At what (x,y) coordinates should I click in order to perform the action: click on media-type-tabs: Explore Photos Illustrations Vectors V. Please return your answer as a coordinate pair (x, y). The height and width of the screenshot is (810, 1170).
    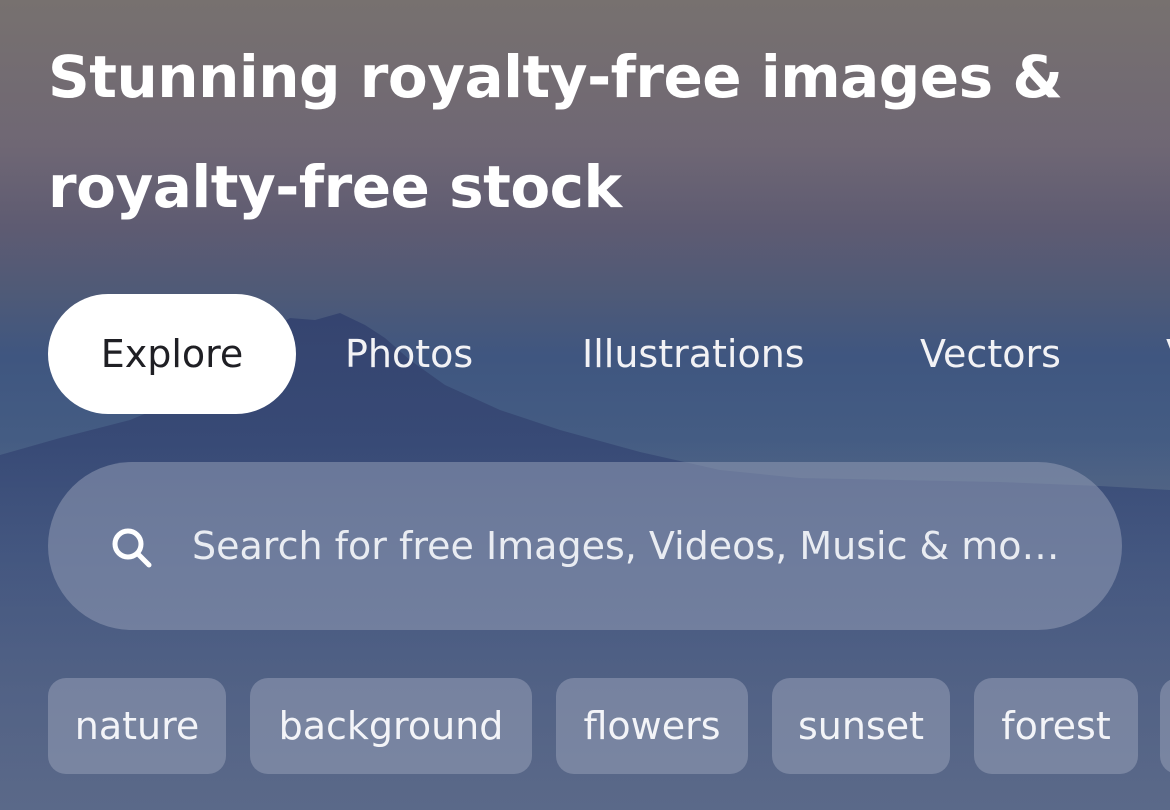
    Looking at the image, I should click on (609, 354).